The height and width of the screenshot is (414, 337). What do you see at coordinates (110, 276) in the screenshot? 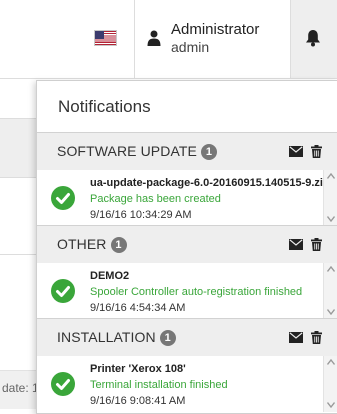
I see `notification-title: DEMO2` at bounding box center [110, 276].